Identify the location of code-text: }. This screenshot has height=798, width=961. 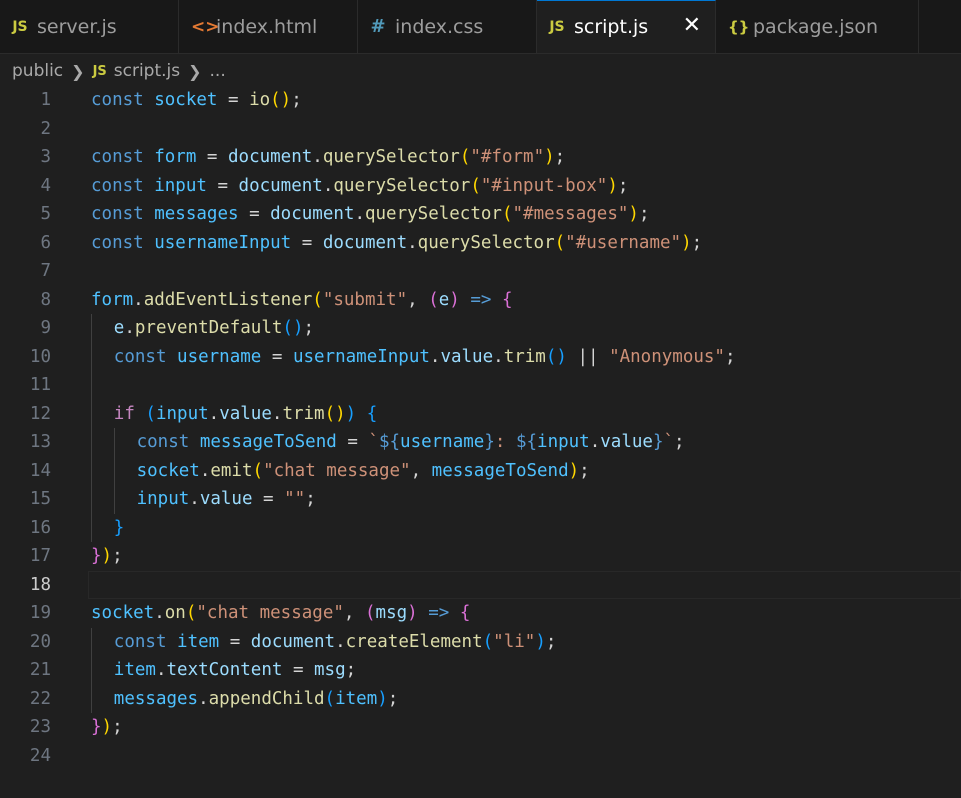
(119, 528).